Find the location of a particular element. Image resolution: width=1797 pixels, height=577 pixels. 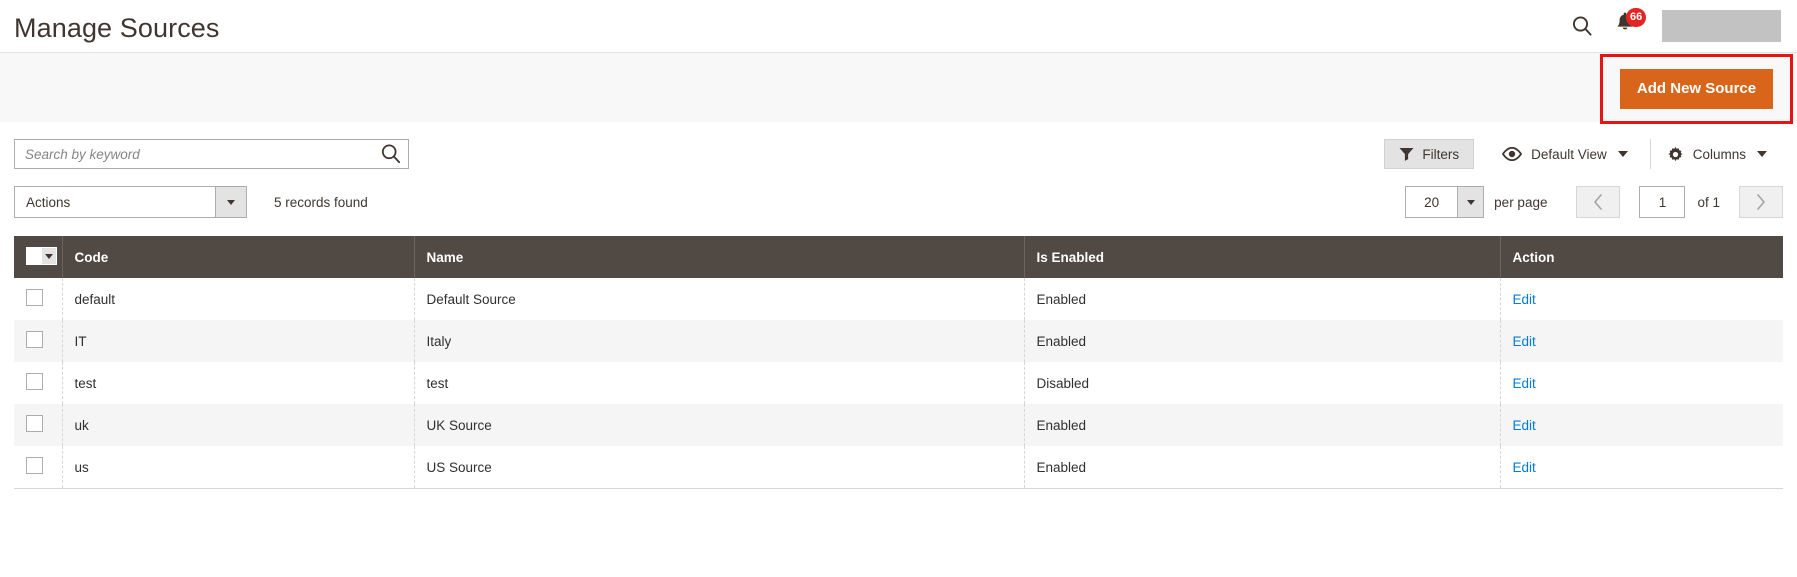

table-row: us US Source Enabled Edit is located at coordinates (898, 467).